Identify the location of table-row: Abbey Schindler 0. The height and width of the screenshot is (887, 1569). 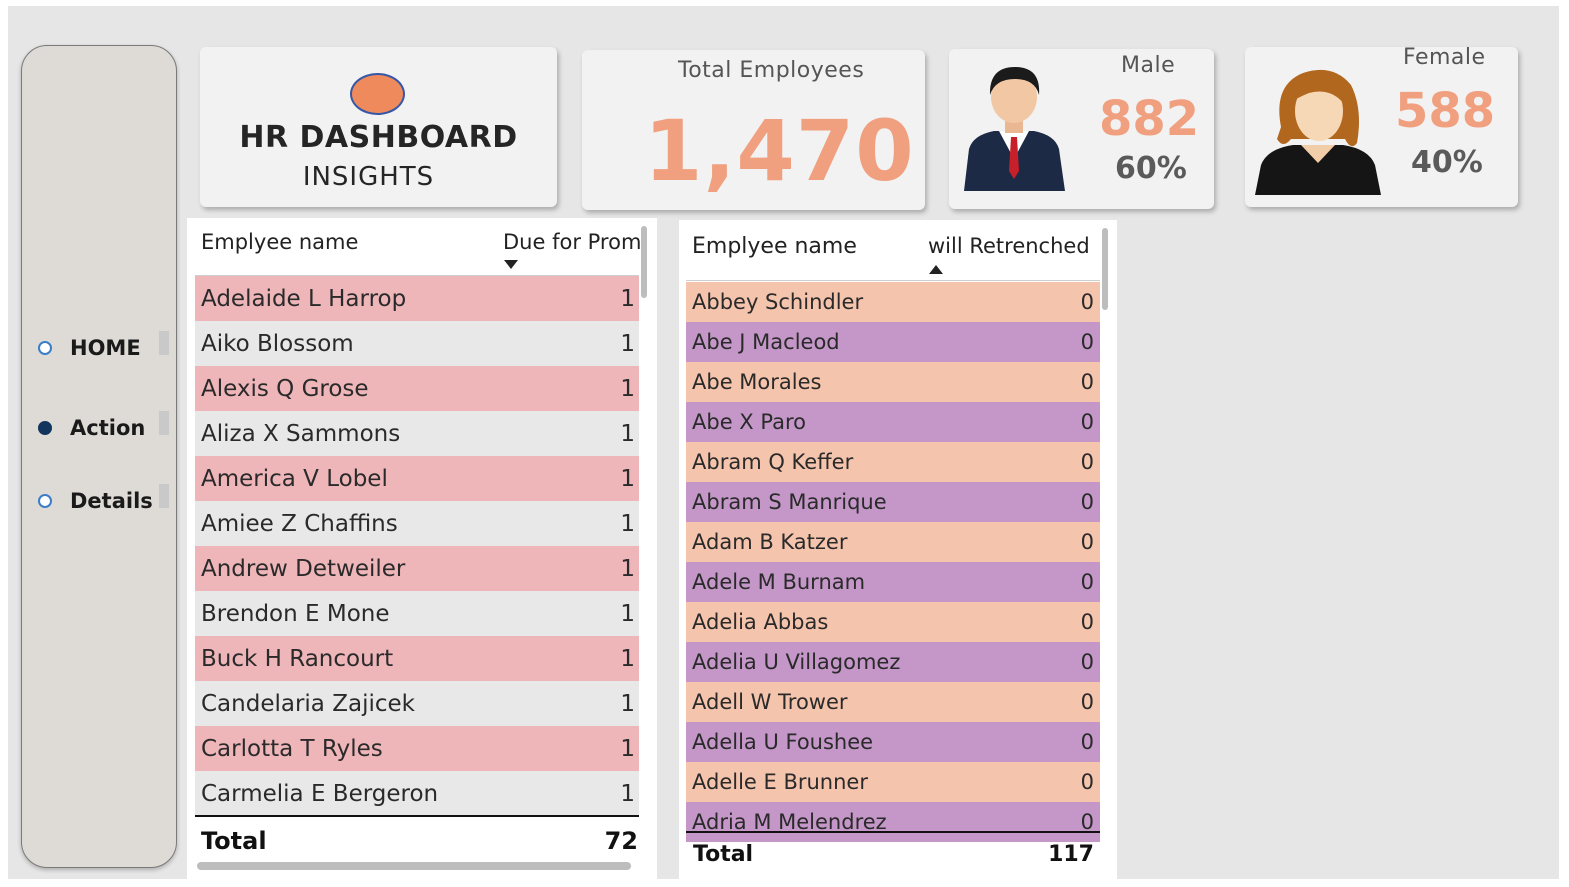
(893, 302).